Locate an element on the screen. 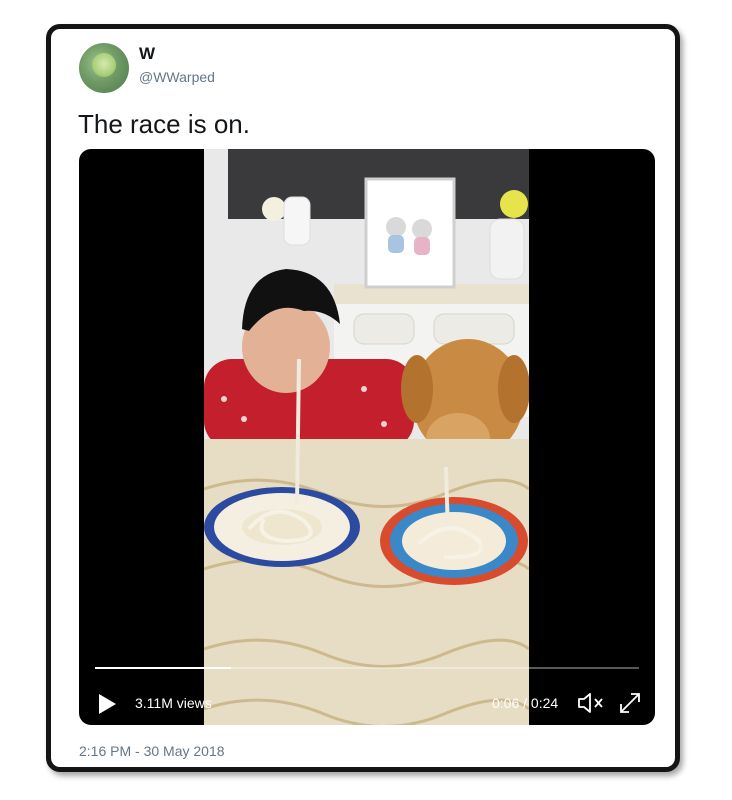  tweet-timestamp: 2:16 PM - 30 May 2018 is located at coordinates (152, 751).